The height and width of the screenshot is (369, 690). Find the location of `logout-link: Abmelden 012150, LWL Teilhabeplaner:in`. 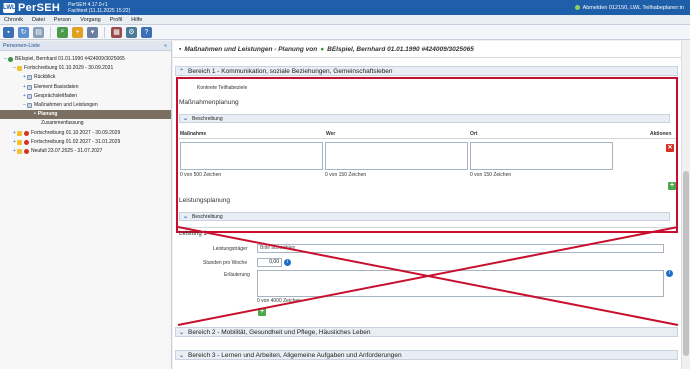

logout-link: Abmelden 012150, LWL Teilhabeplaner:in is located at coordinates (629, 7).